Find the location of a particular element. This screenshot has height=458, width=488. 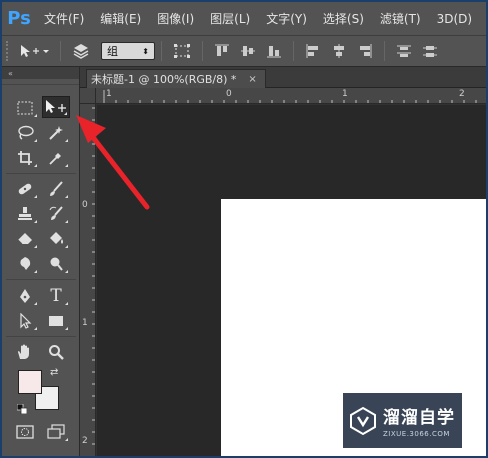

ruler-v-label: 0 is located at coordinates (85, 205).